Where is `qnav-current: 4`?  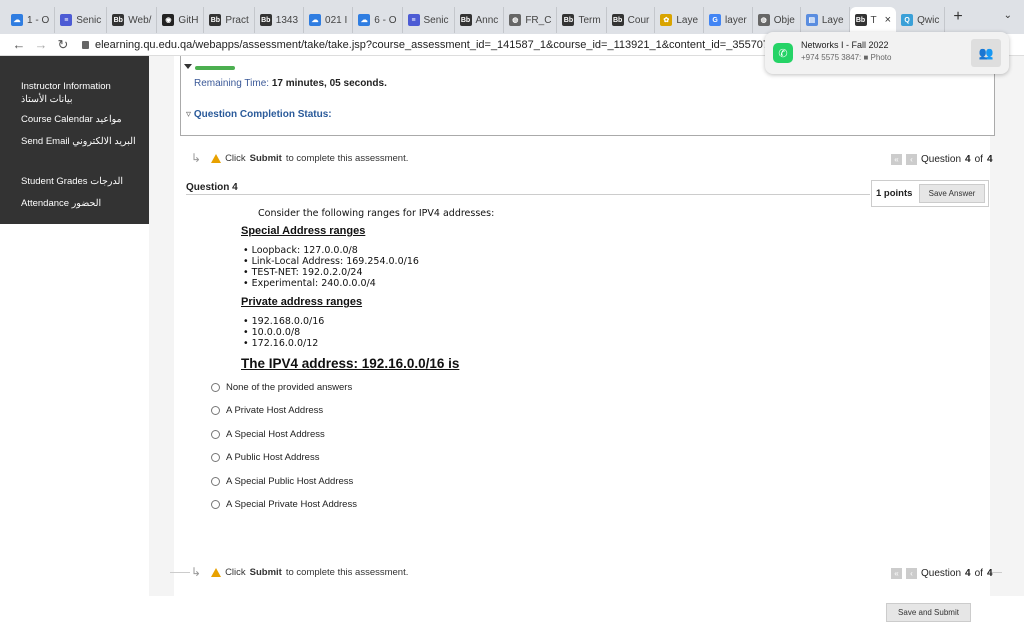 qnav-current: 4 is located at coordinates (968, 159).